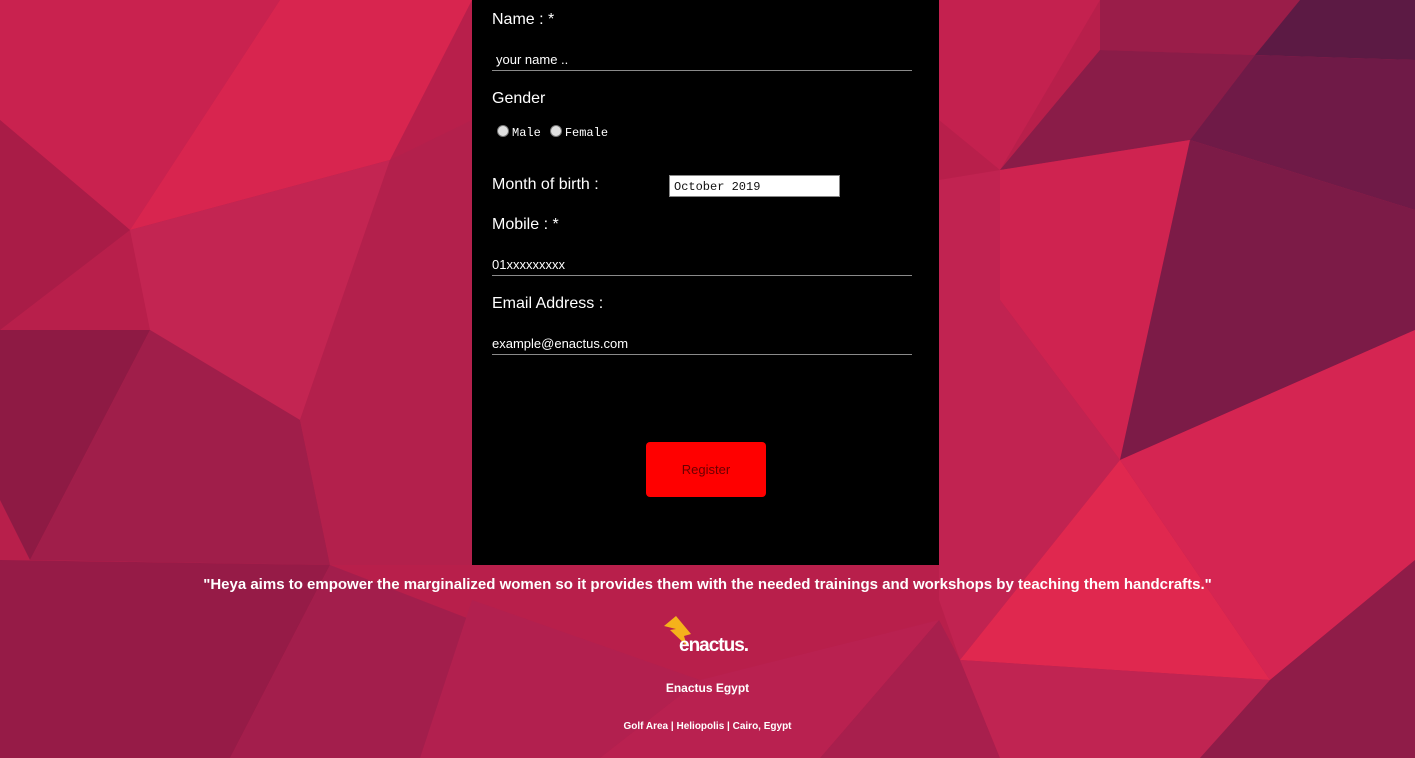 This screenshot has width=1415, height=758. I want to click on female-radio, so click(555, 131).